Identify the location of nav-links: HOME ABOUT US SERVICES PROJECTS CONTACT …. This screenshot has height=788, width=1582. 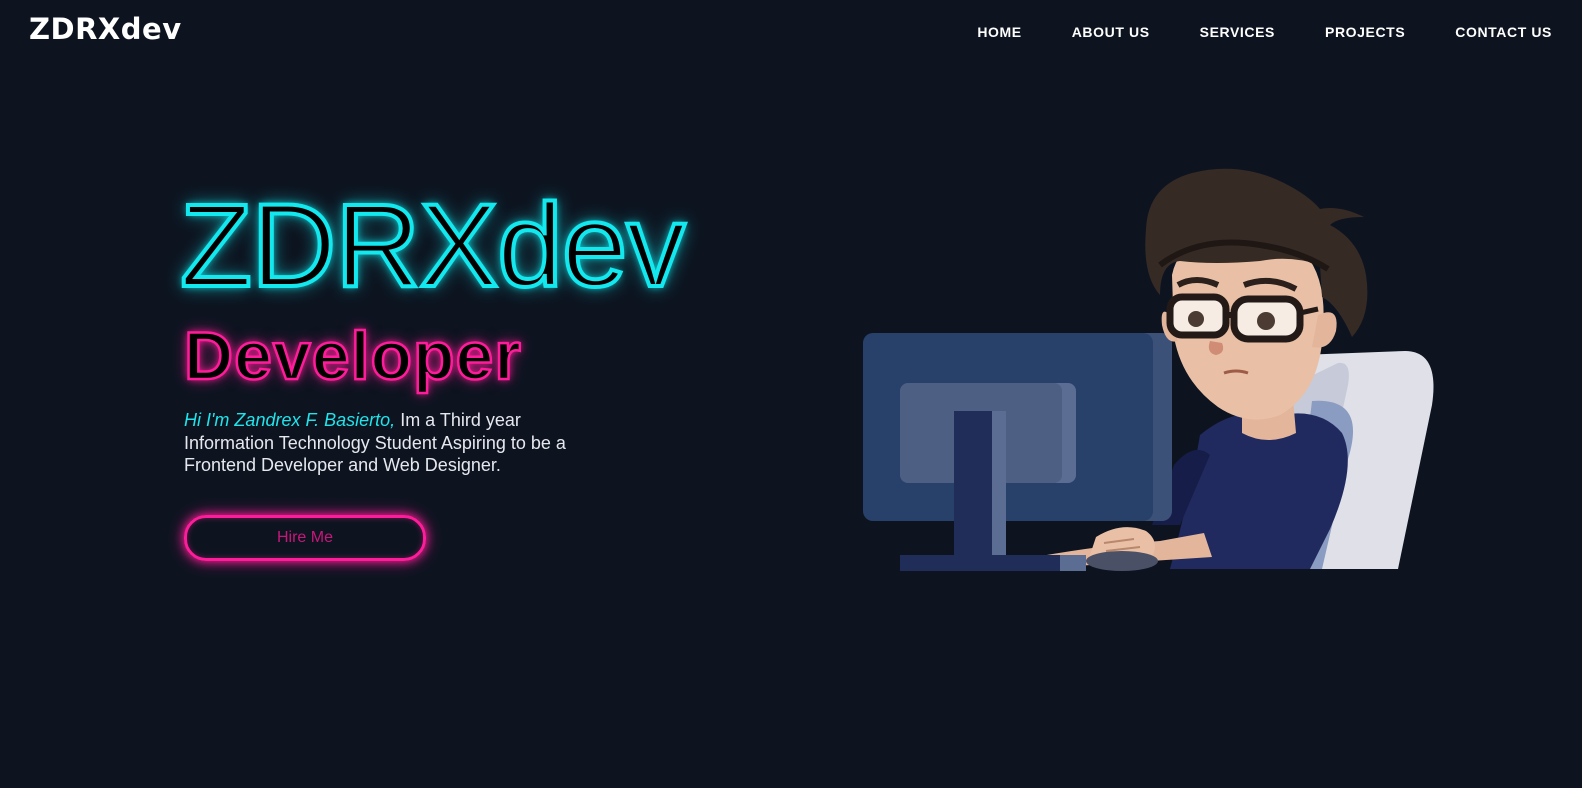
(1239, 32).